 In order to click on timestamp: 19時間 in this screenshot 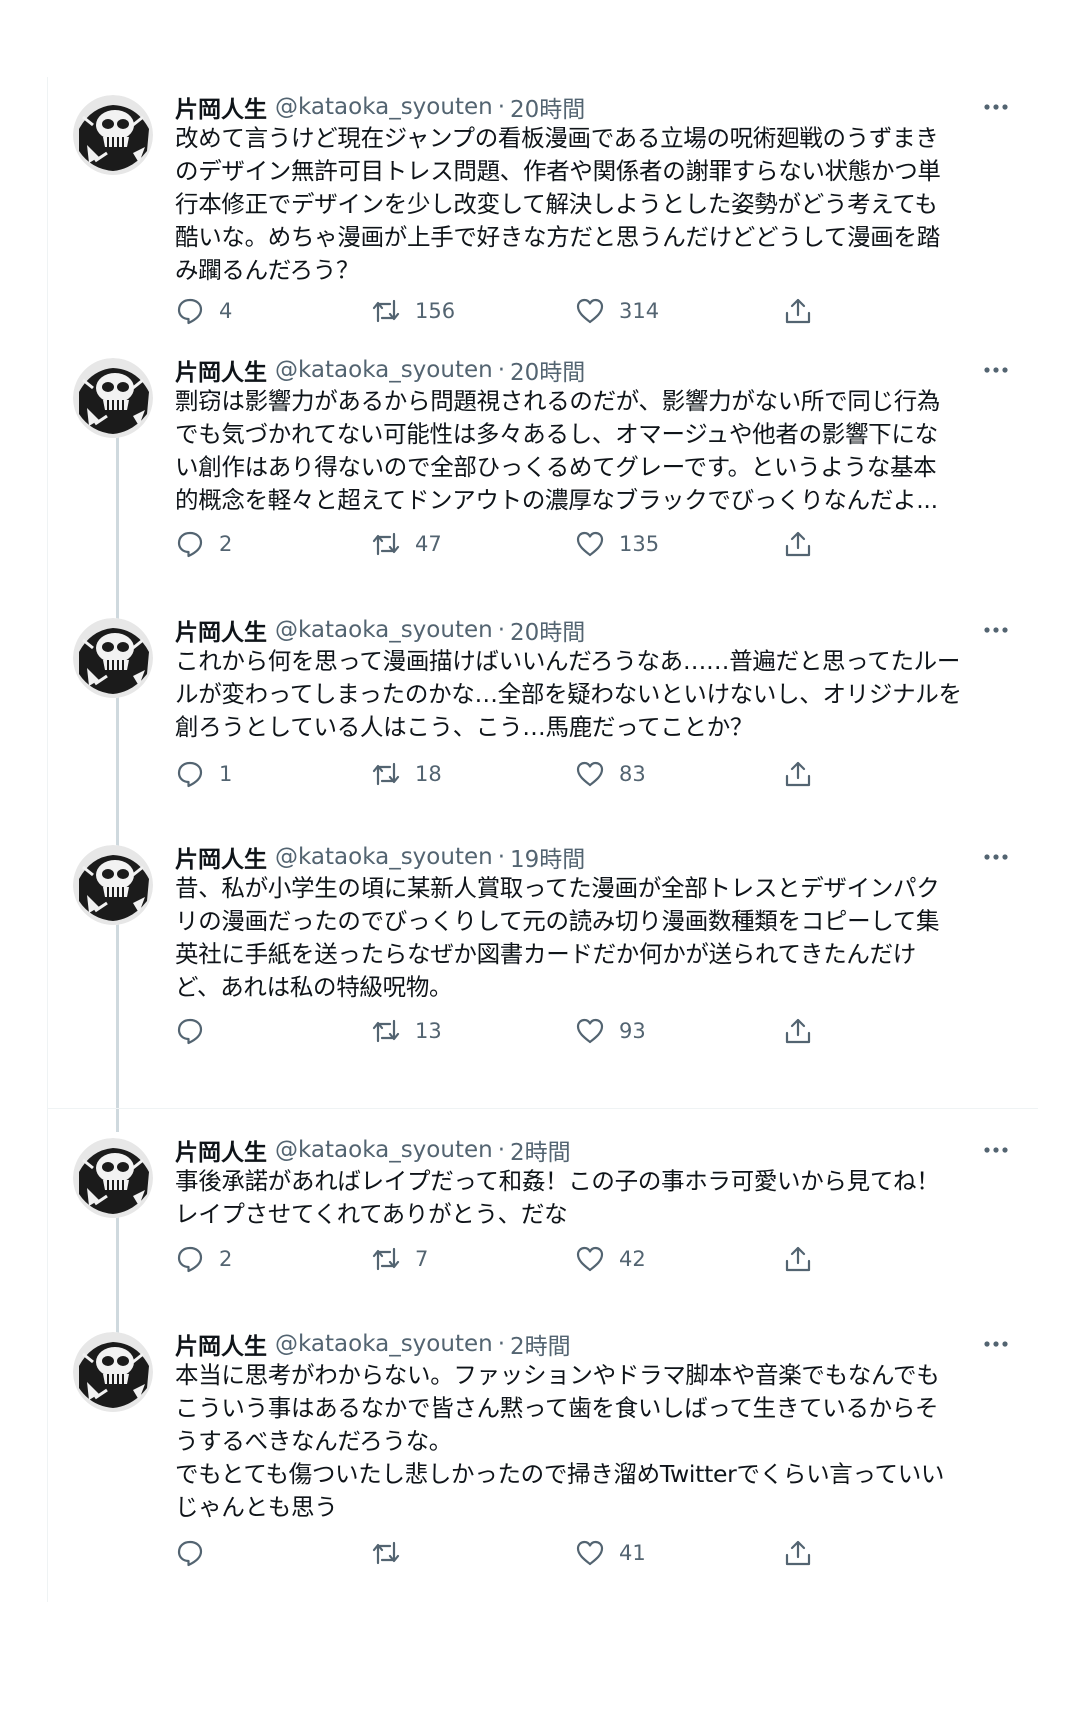, I will do `click(547, 857)`.